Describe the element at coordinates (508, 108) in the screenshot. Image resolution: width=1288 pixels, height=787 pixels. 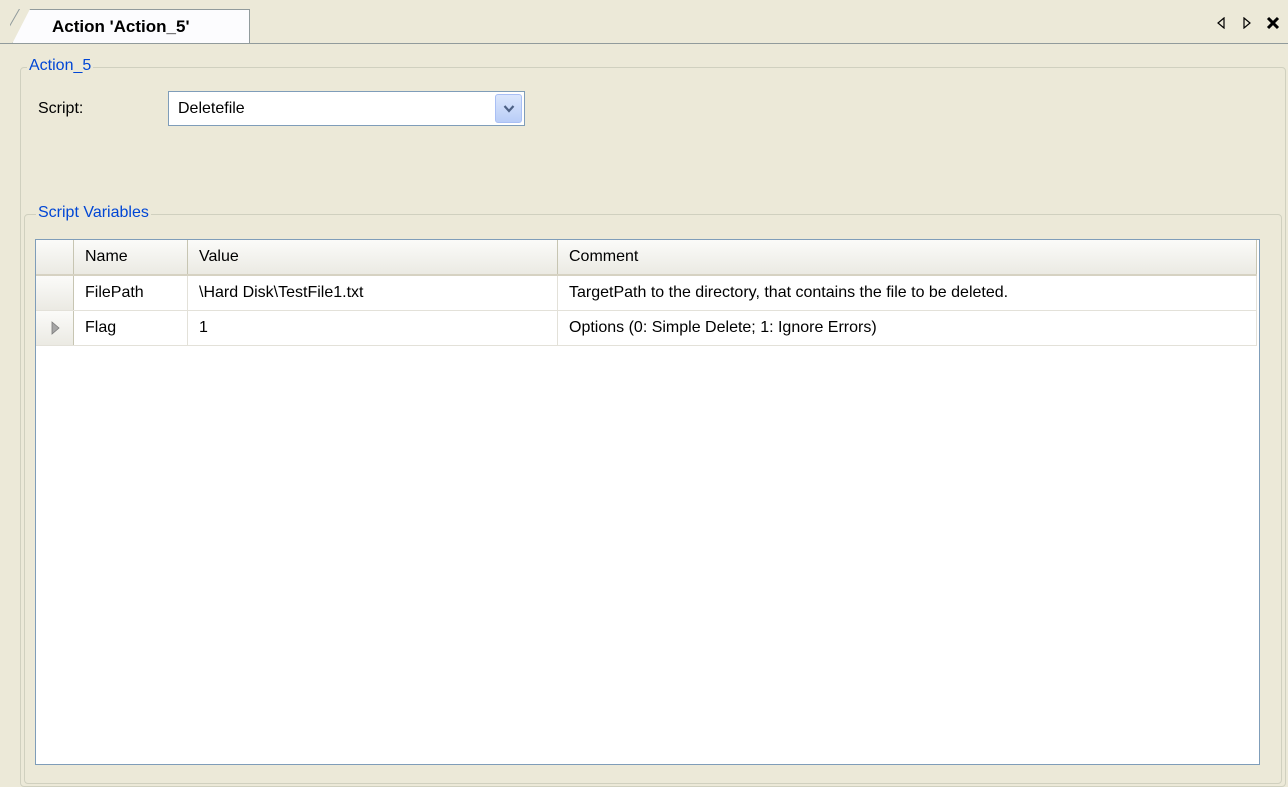
I see `chevron-down-icon` at that location.